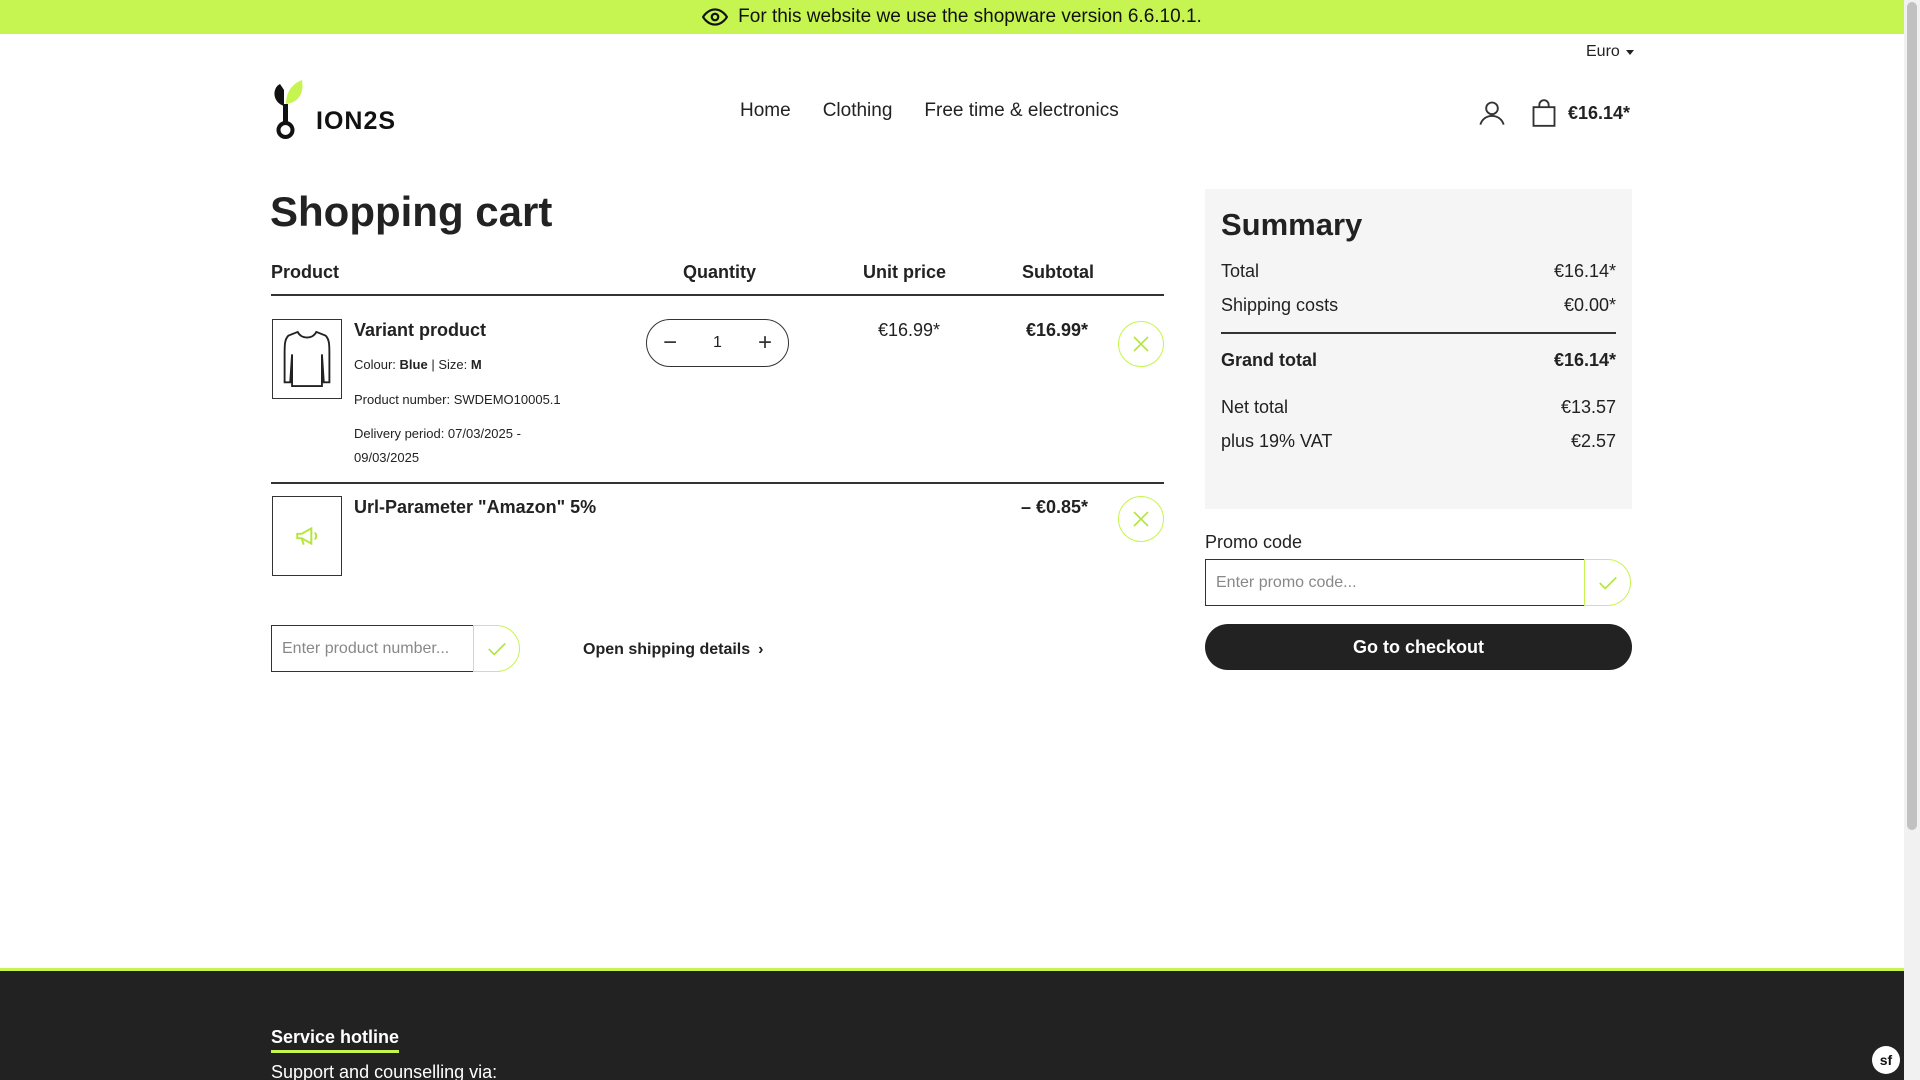  What do you see at coordinates (905, 272) in the screenshot?
I see `col-unit-price: Unit price` at bounding box center [905, 272].